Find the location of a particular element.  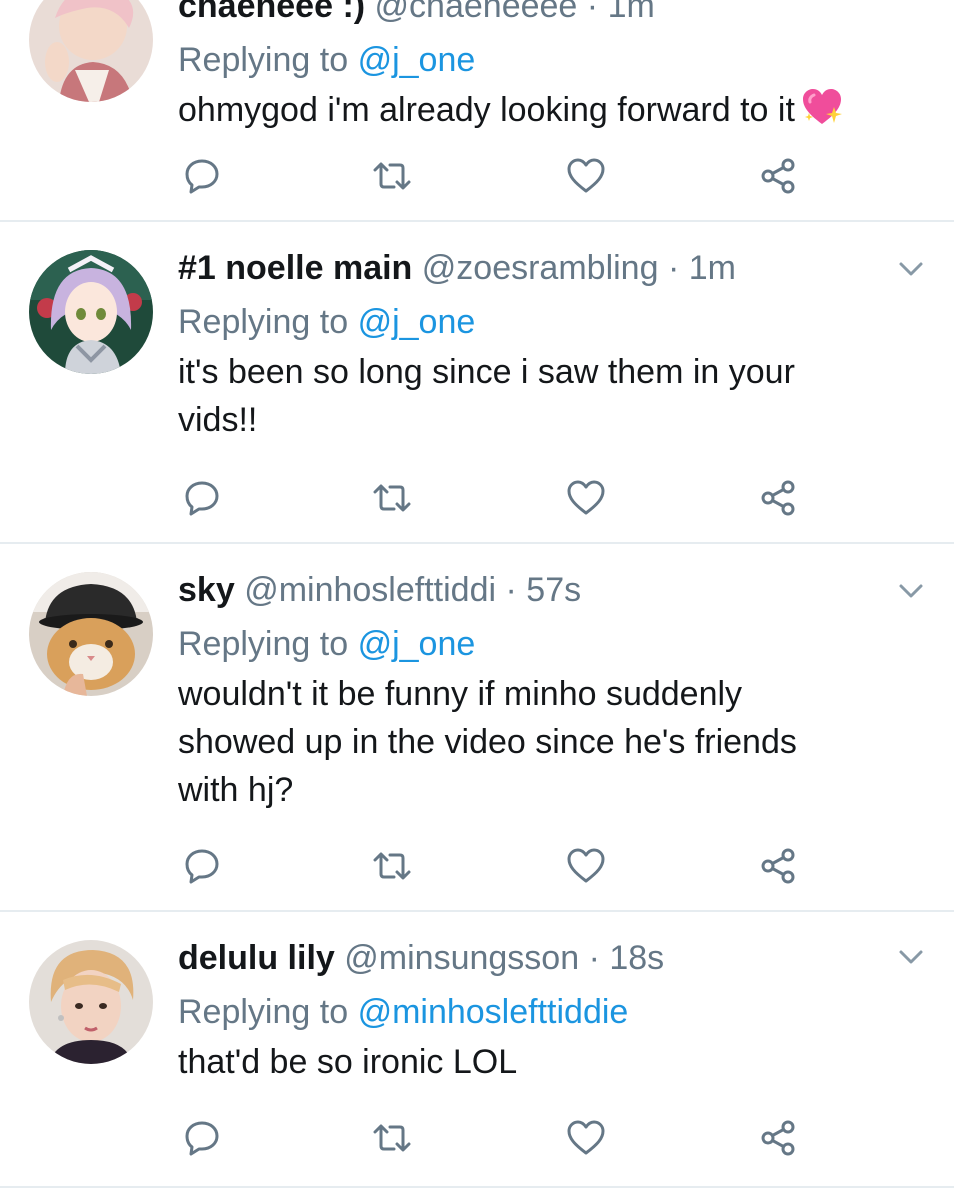

user-handle: @minhoslefttiddi is located at coordinates (370, 590).